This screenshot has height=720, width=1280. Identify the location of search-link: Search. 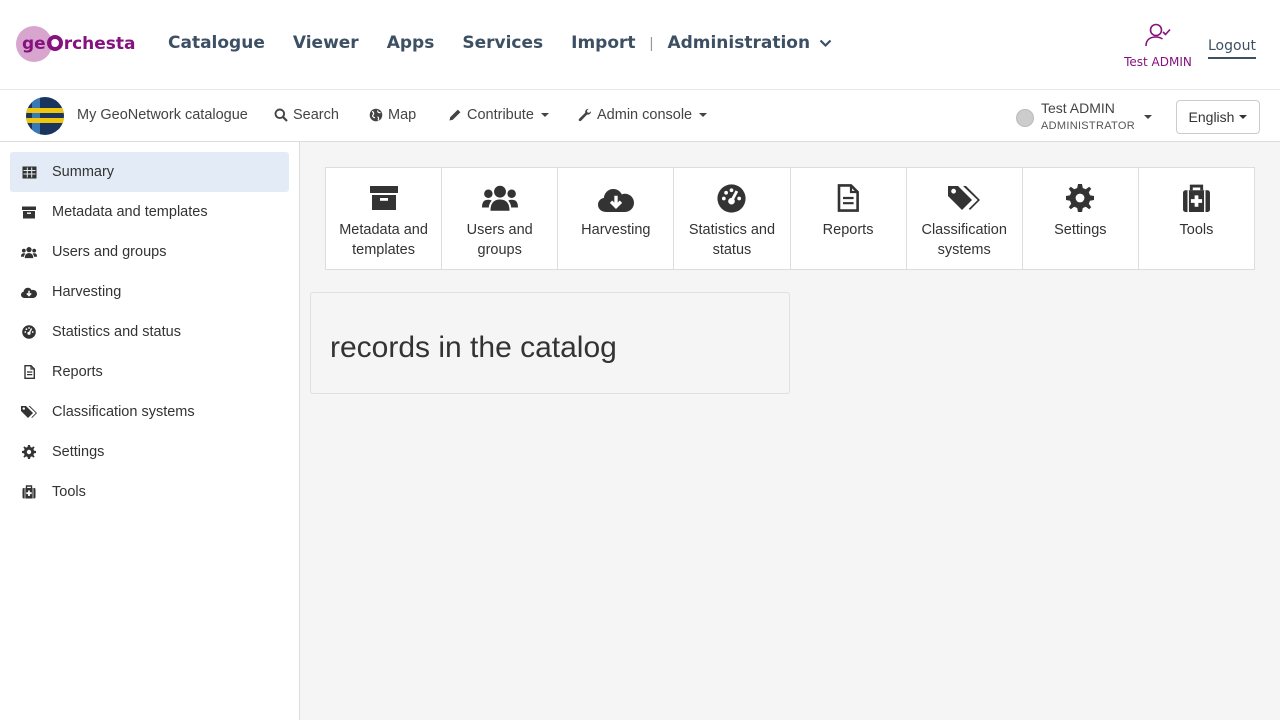
(306, 115).